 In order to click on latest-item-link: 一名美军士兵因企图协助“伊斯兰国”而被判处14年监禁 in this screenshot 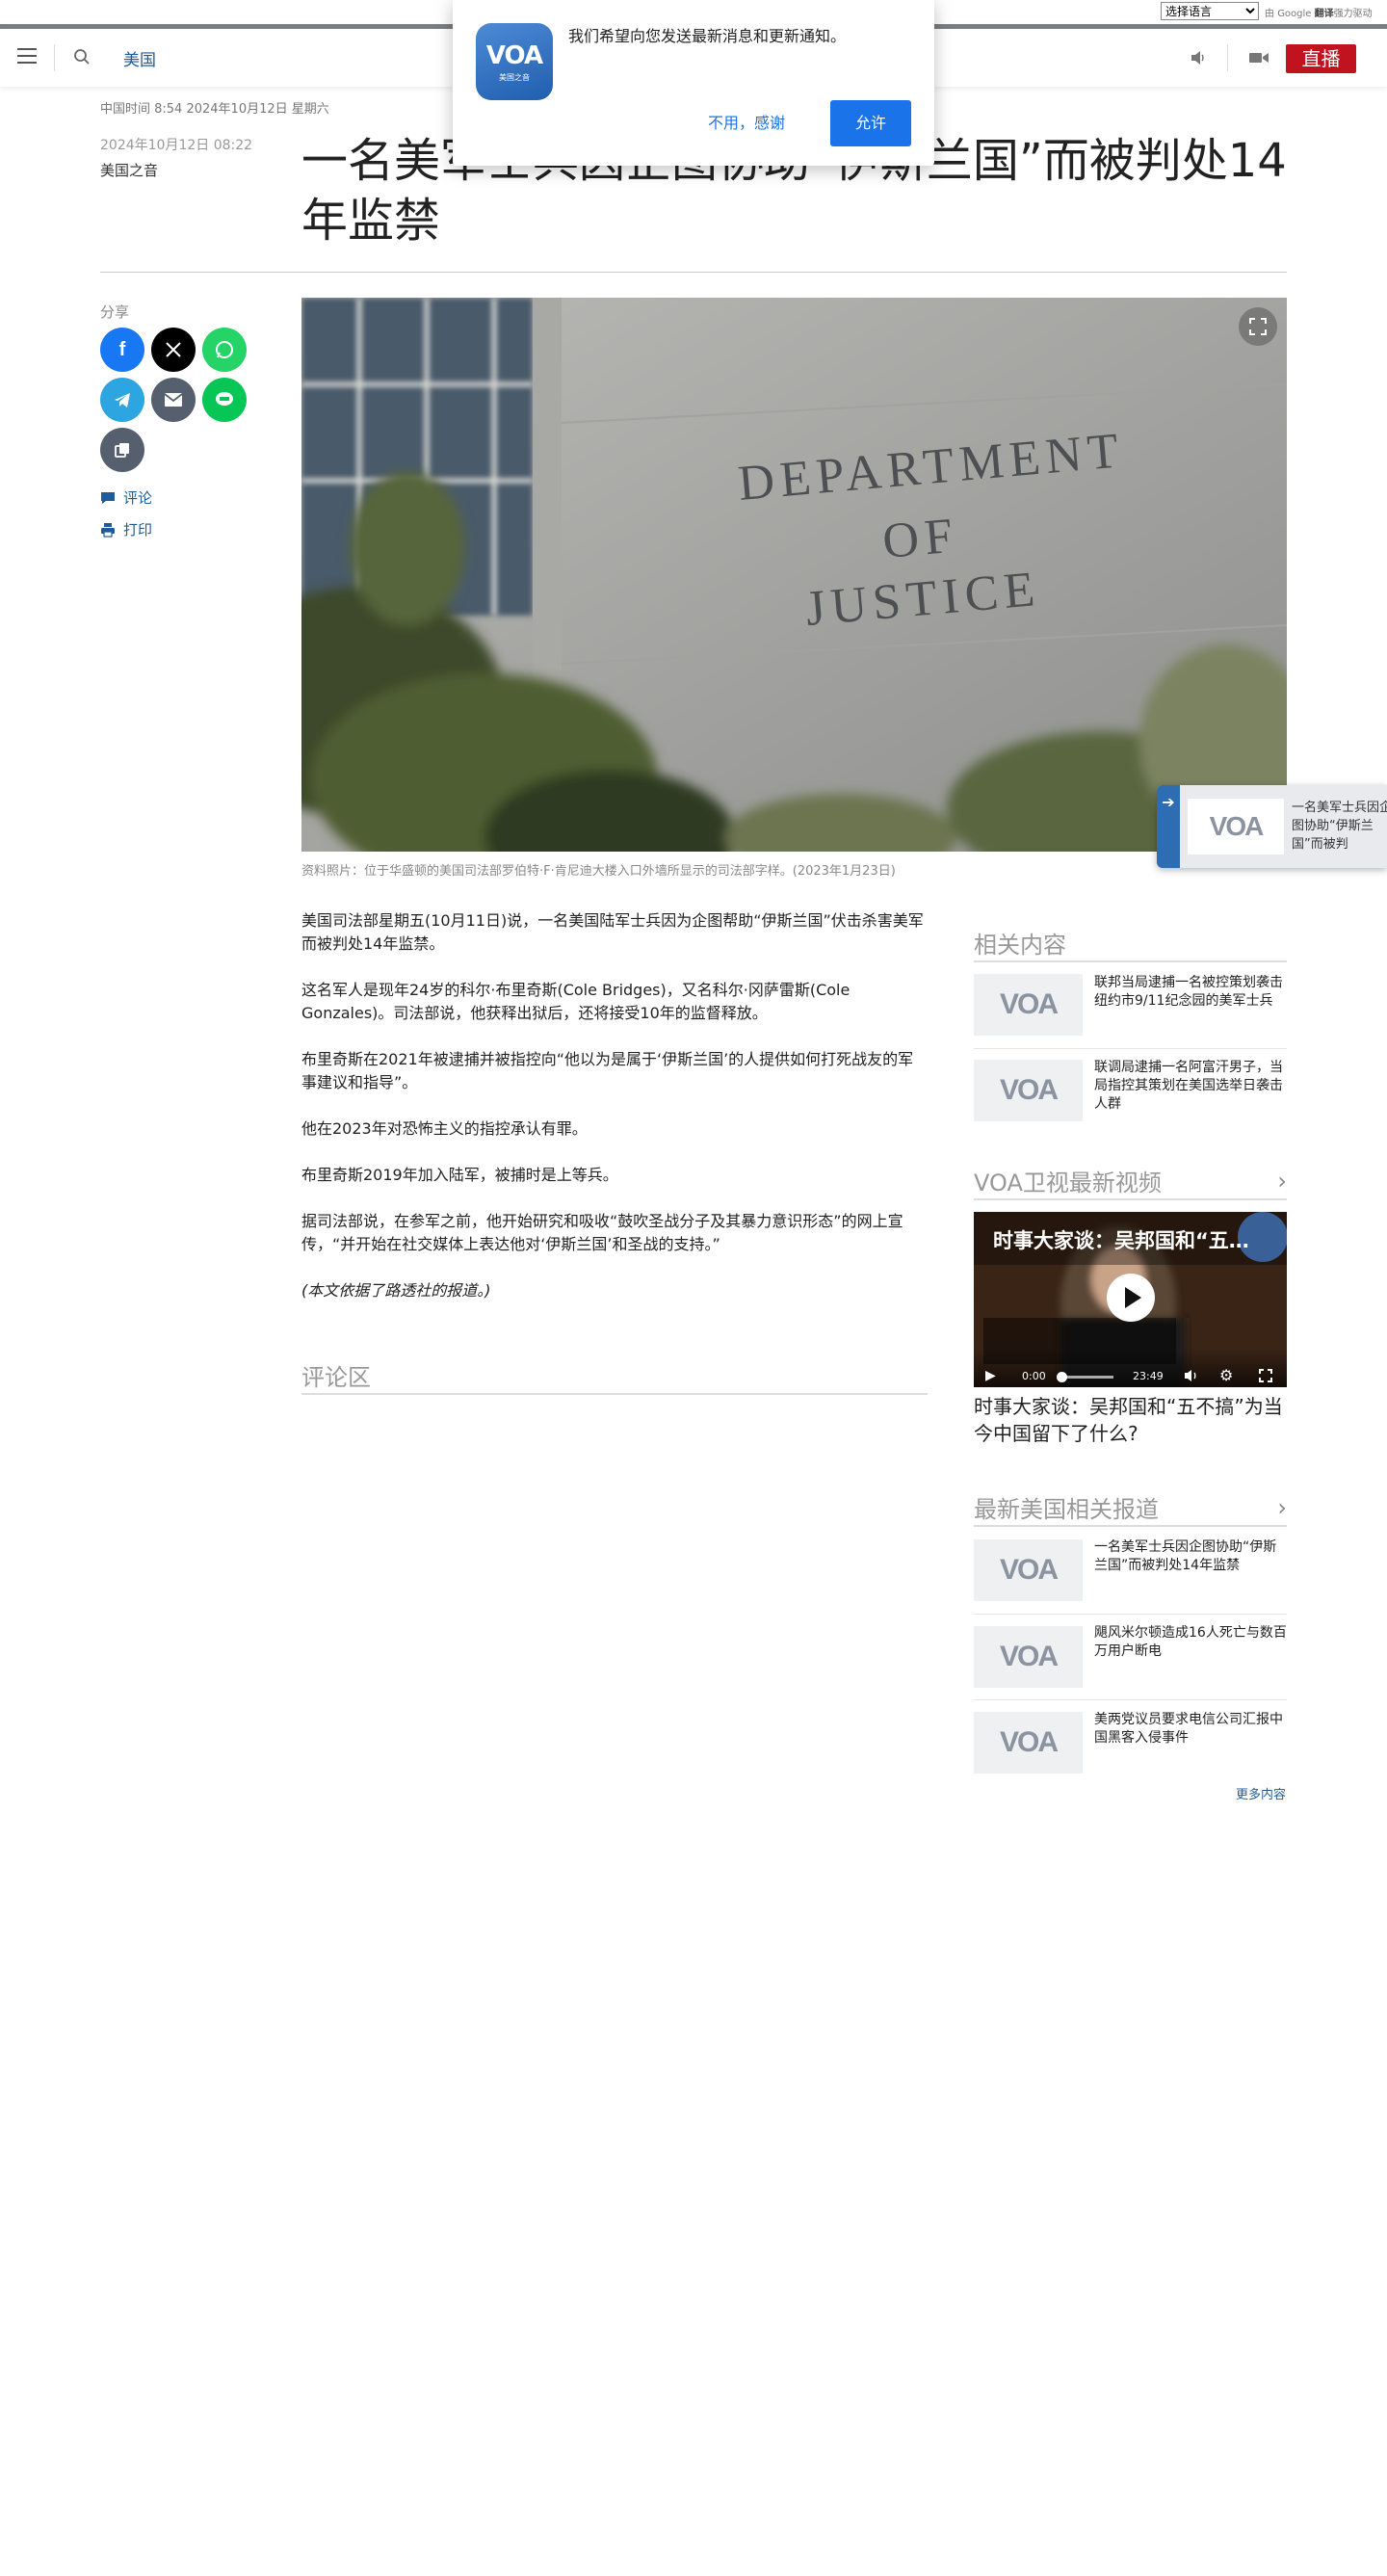, I will do `click(1190, 1556)`.